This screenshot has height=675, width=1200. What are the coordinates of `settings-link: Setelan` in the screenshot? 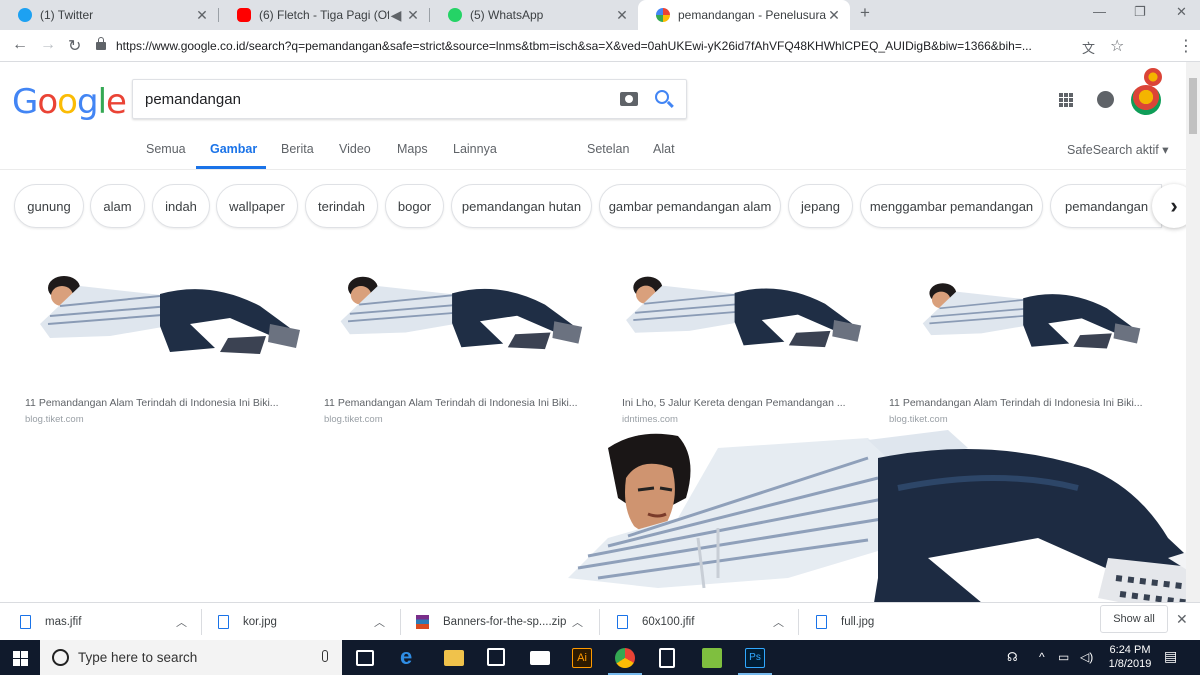 It's located at (608, 149).